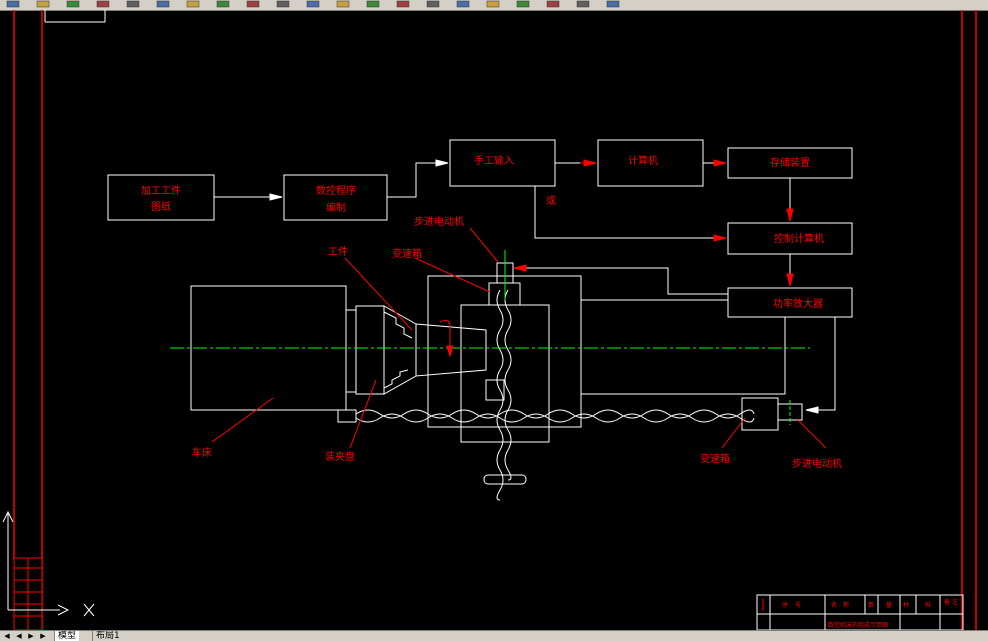  I want to click on match-icon, so click(253, 4).